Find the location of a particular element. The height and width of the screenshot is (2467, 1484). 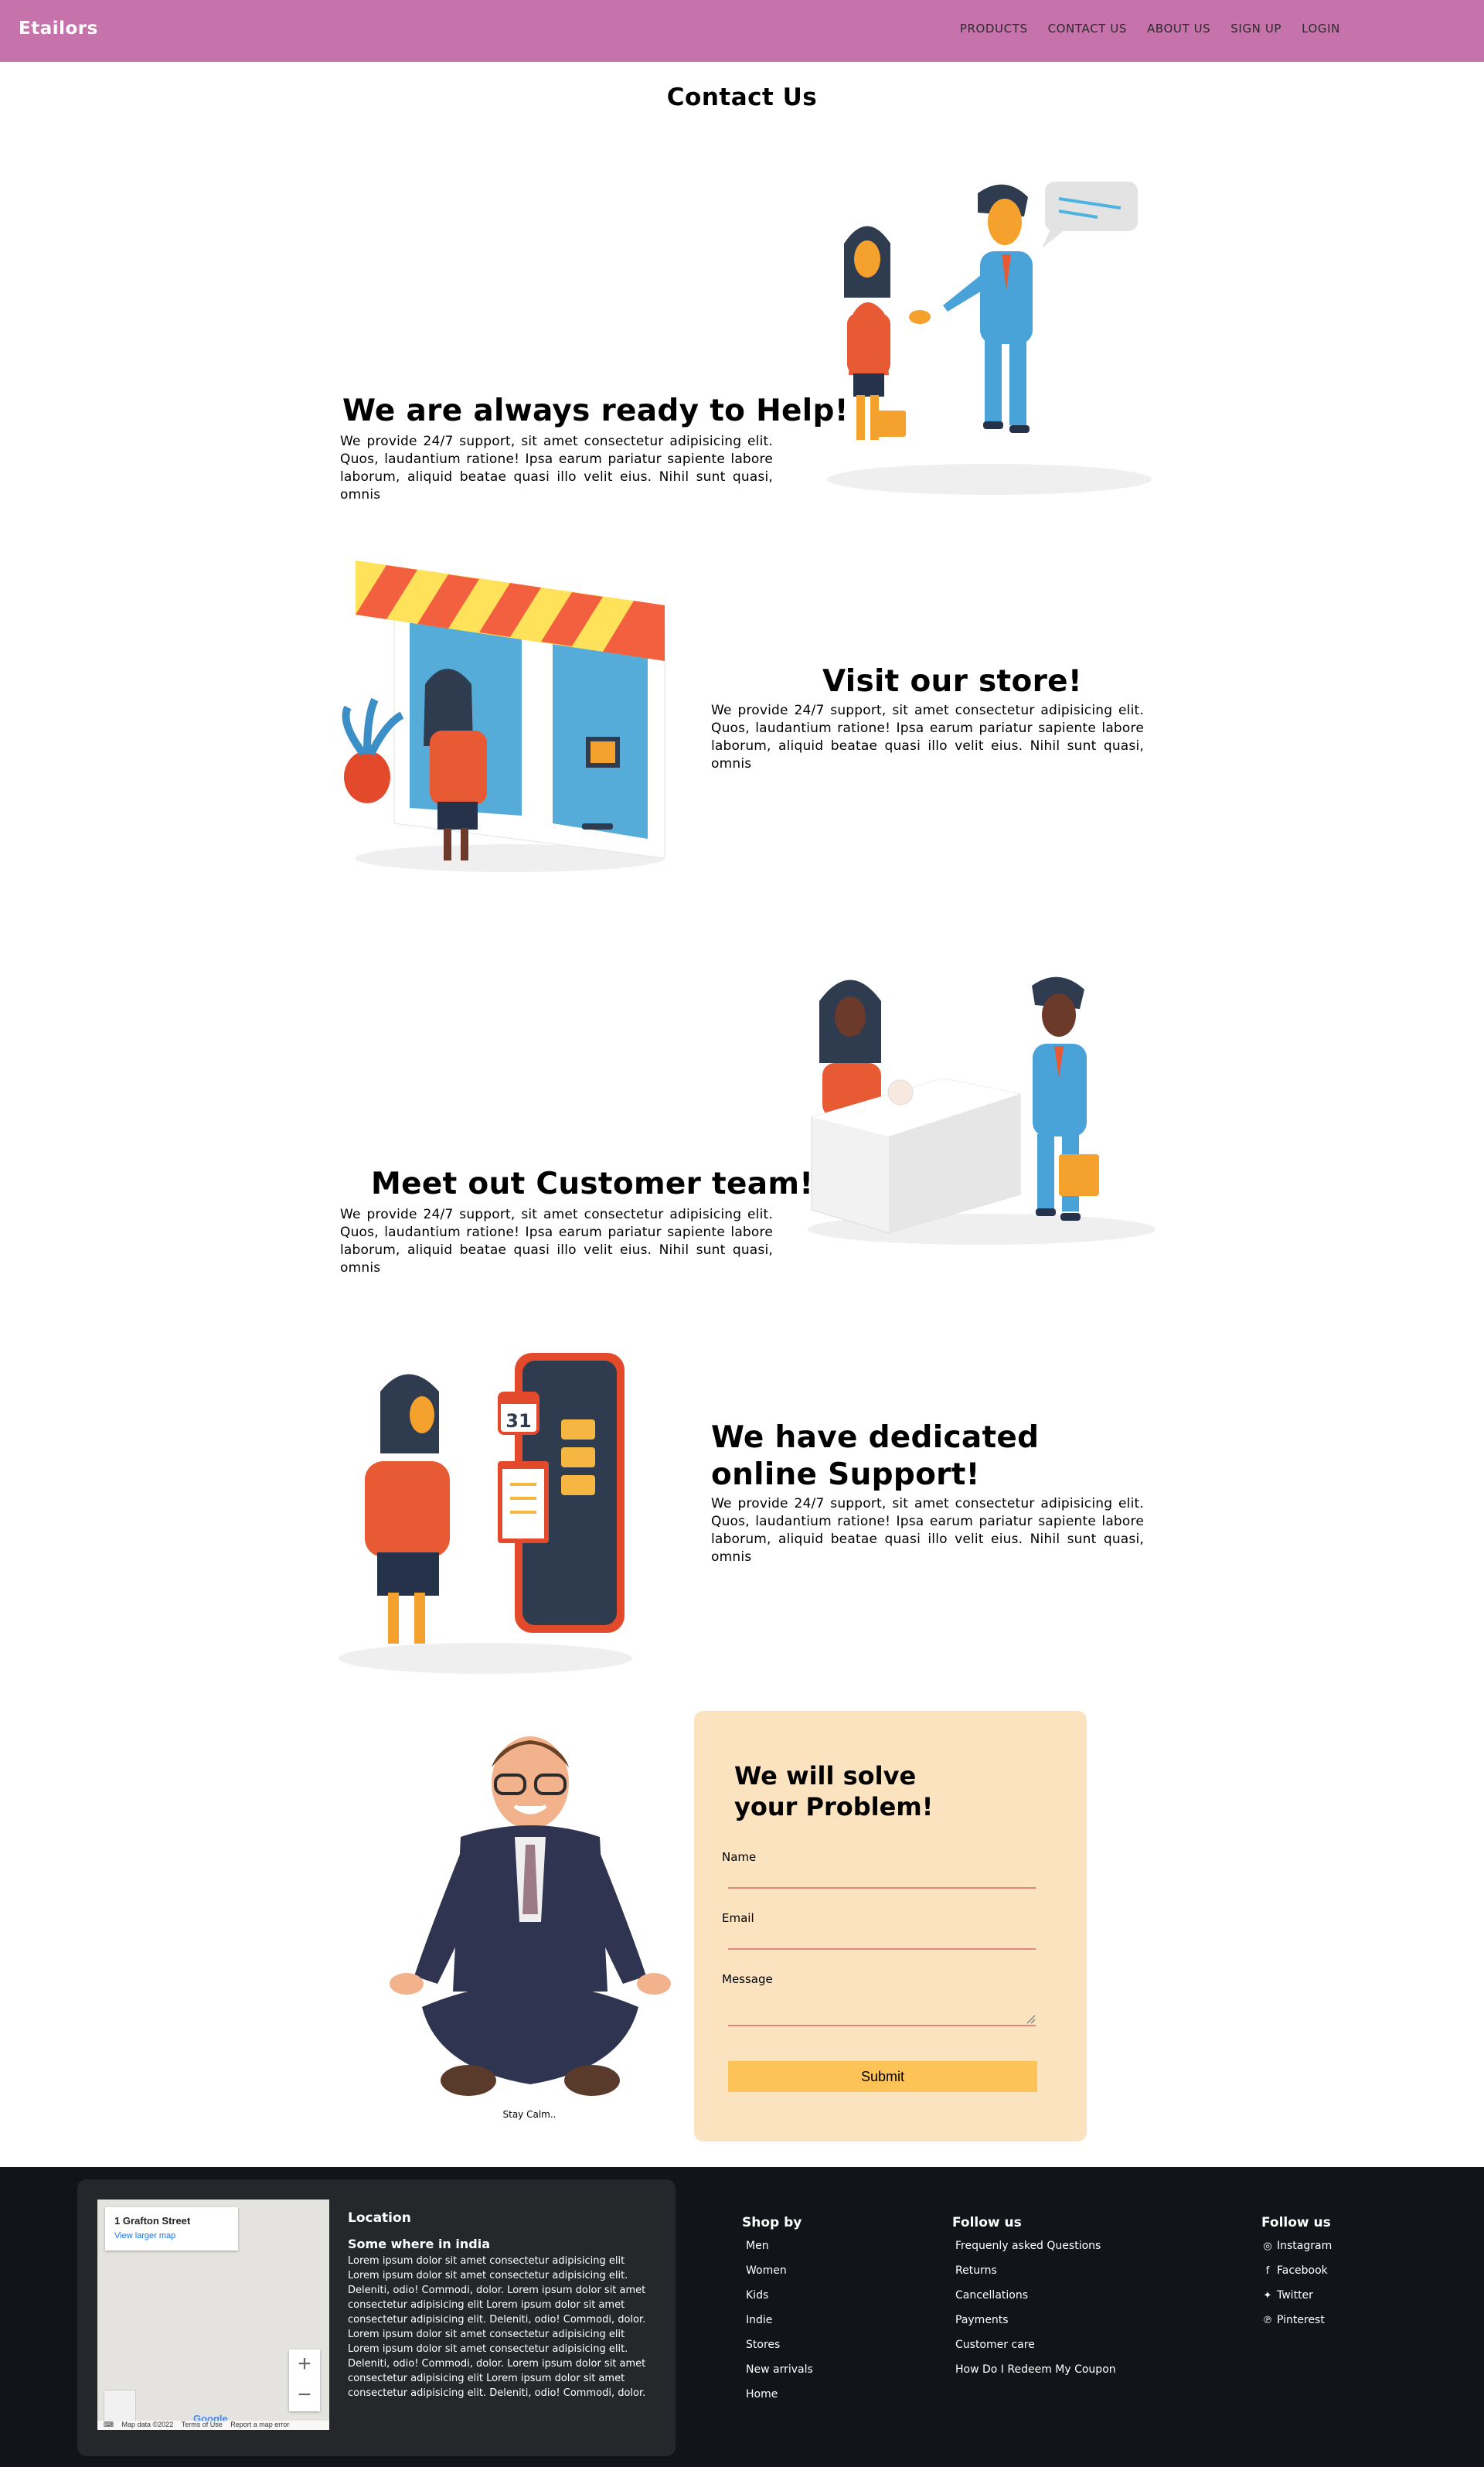

email-underline is located at coordinates (882, 1942).